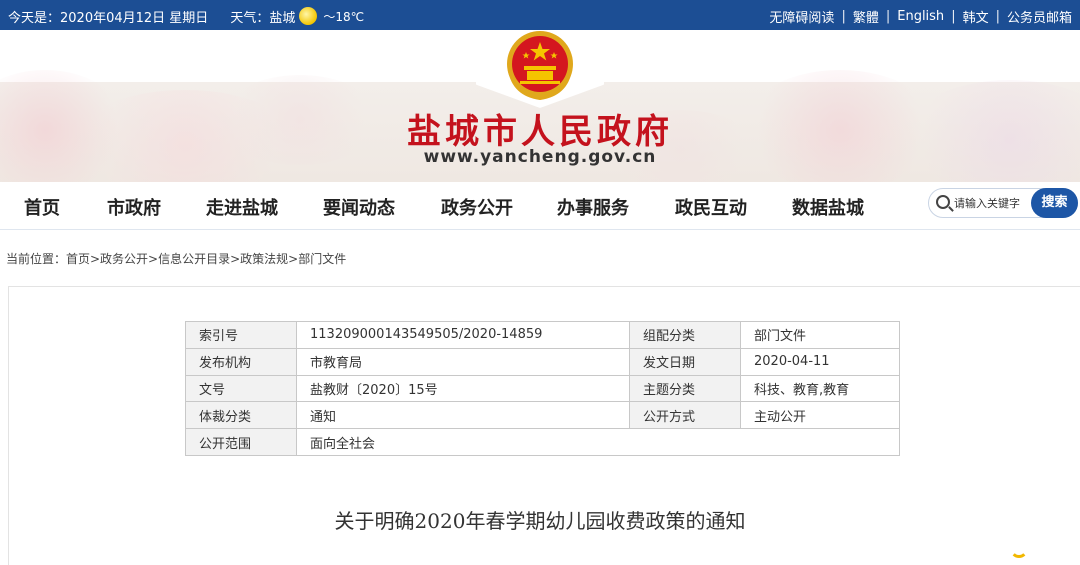 The height and width of the screenshot is (565, 1080). What do you see at coordinates (540, 157) in the screenshot?
I see `site-url: www.yancheng.gov.cn` at bounding box center [540, 157].